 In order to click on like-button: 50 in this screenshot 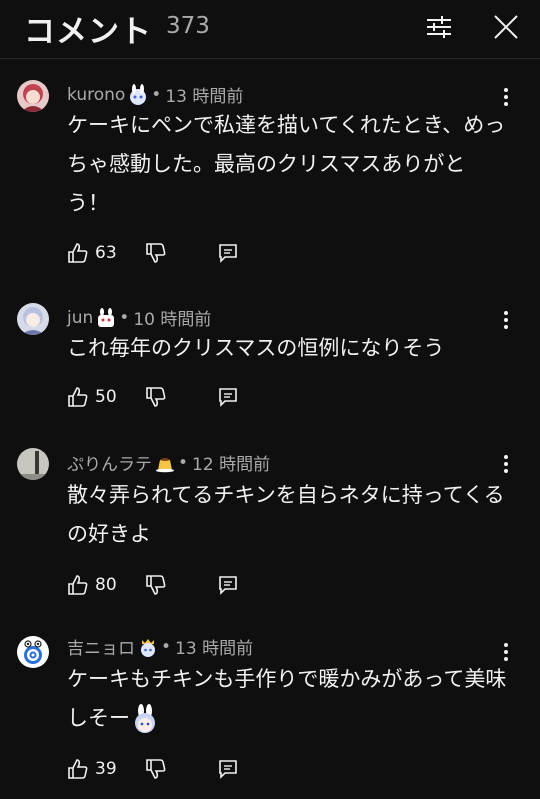, I will do `click(92, 397)`.